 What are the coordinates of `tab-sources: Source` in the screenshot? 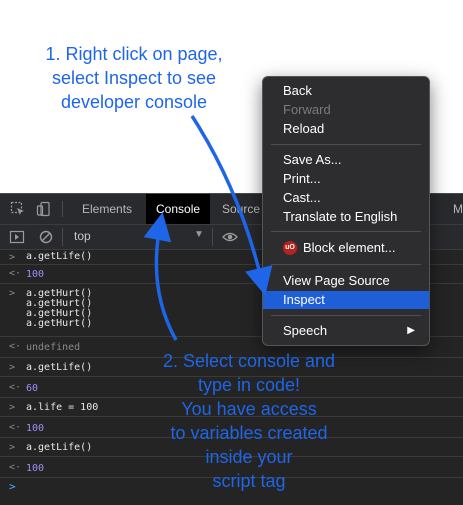 It's located at (241, 209).